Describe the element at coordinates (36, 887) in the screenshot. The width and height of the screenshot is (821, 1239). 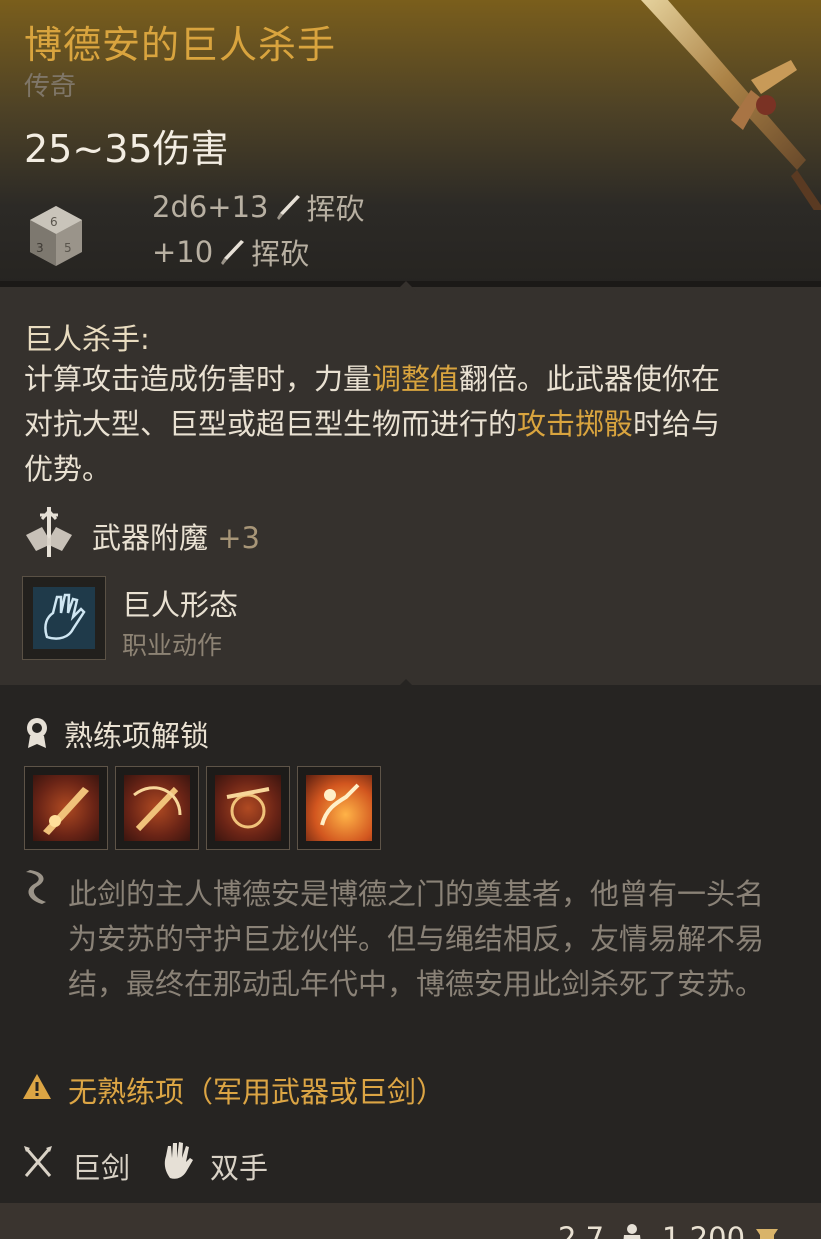
I see `quill-icon` at that location.